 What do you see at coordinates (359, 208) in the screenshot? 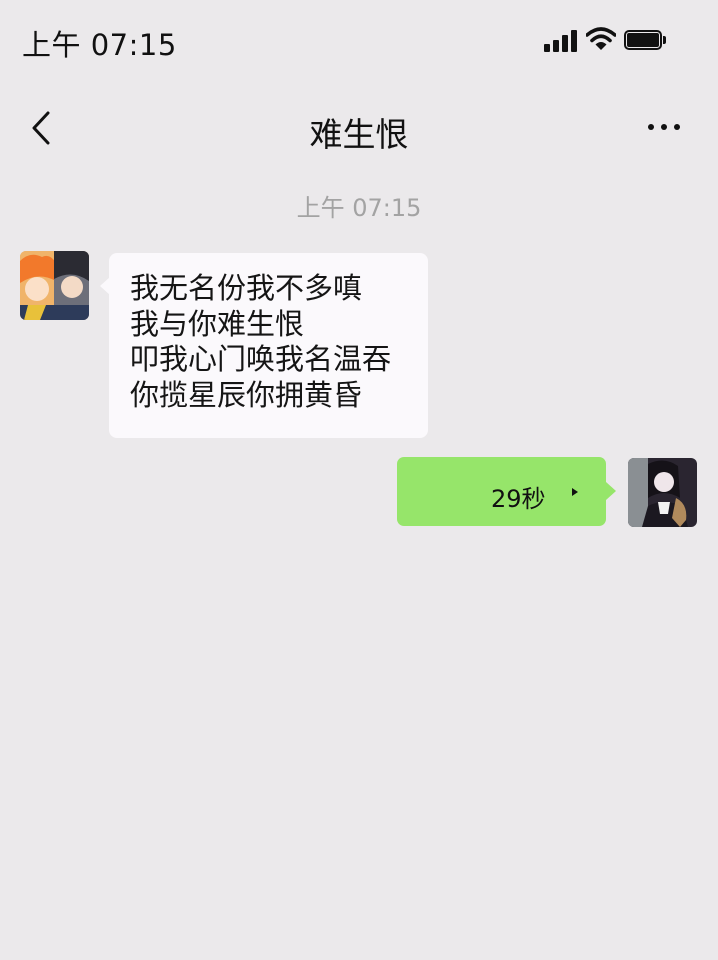
I see `message-timestamp: 上午 07:15` at bounding box center [359, 208].